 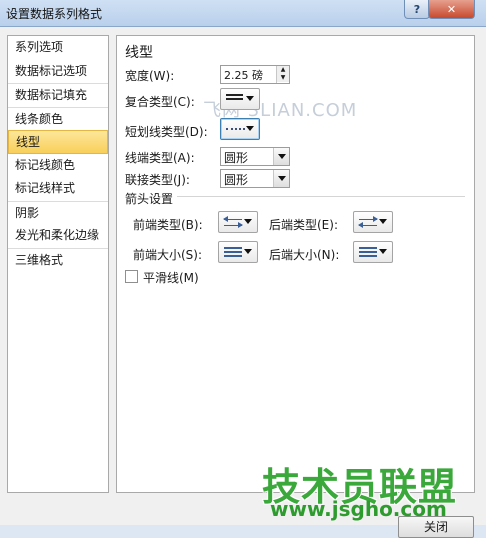 I want to click on help-icon: ?, so click(x=417, y=9).